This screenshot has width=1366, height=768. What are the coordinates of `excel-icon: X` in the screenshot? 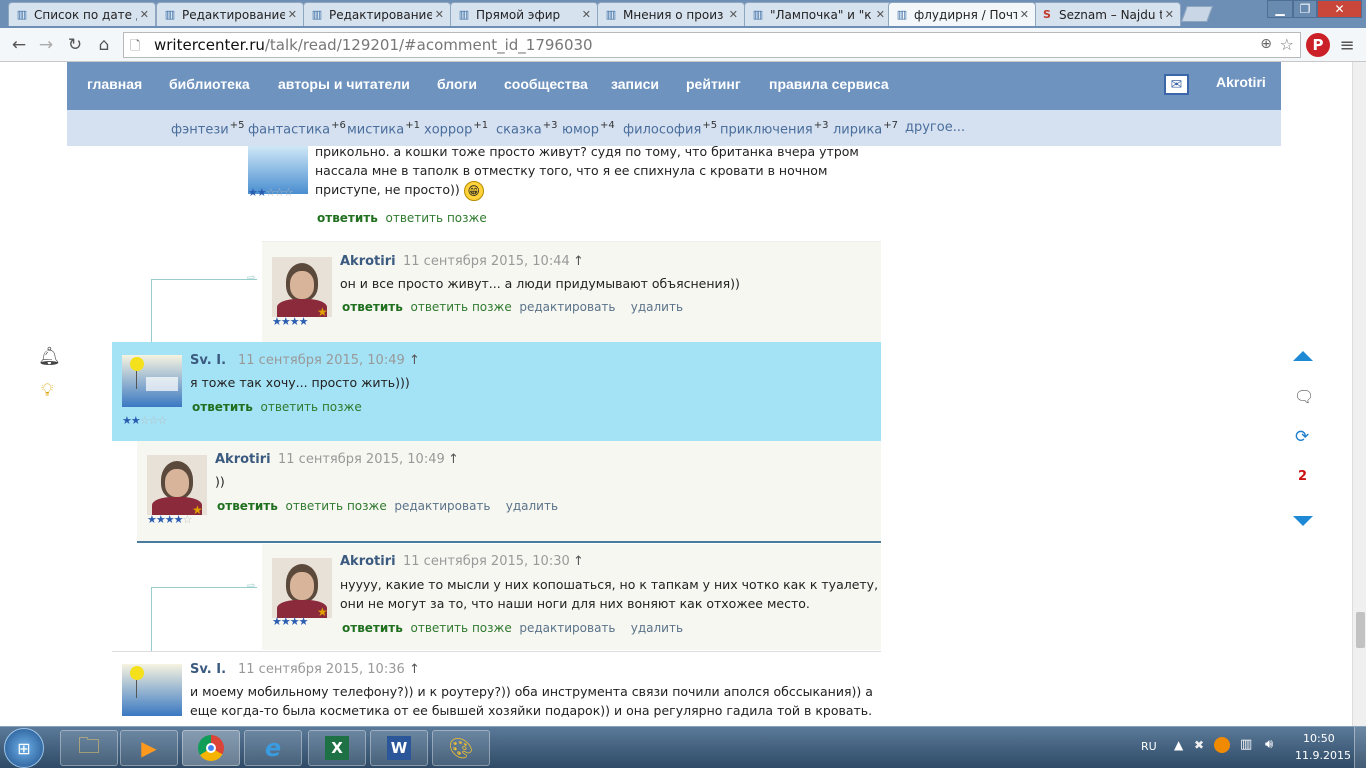 It's located at (337, 748).